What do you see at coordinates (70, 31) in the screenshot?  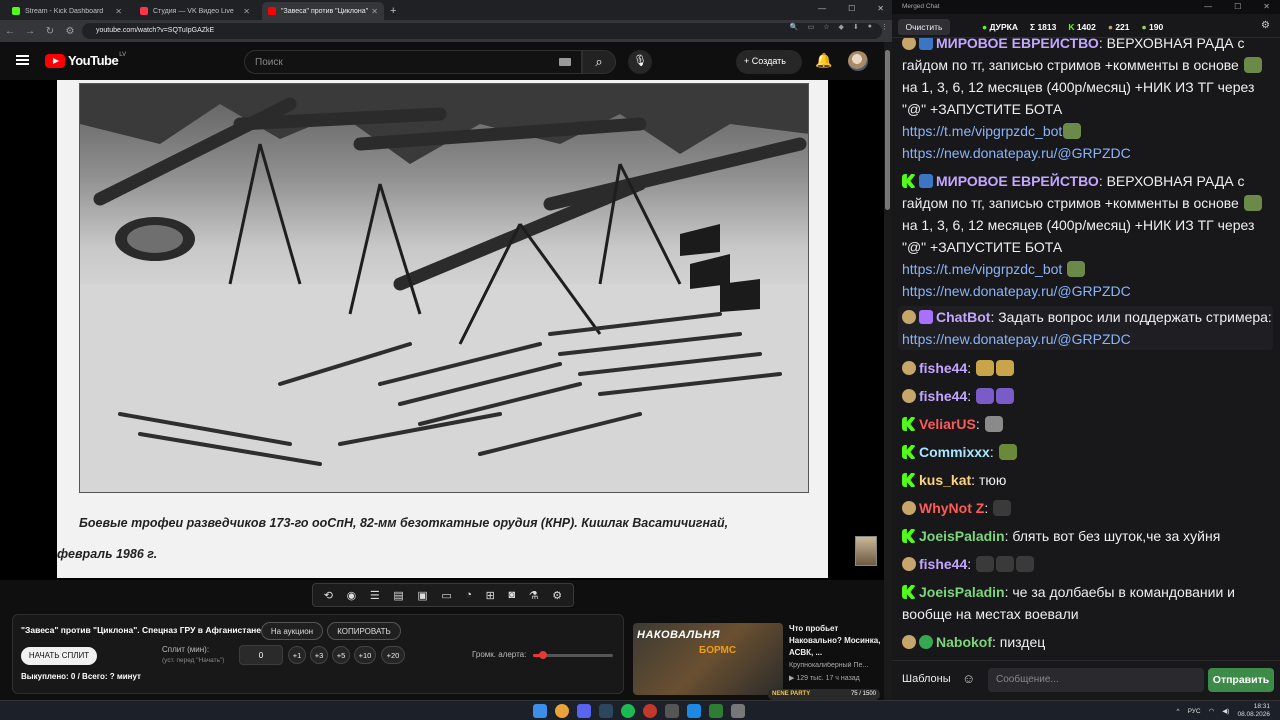 I see `site-info-icon: ⚙` at bounding box center [70, 31].